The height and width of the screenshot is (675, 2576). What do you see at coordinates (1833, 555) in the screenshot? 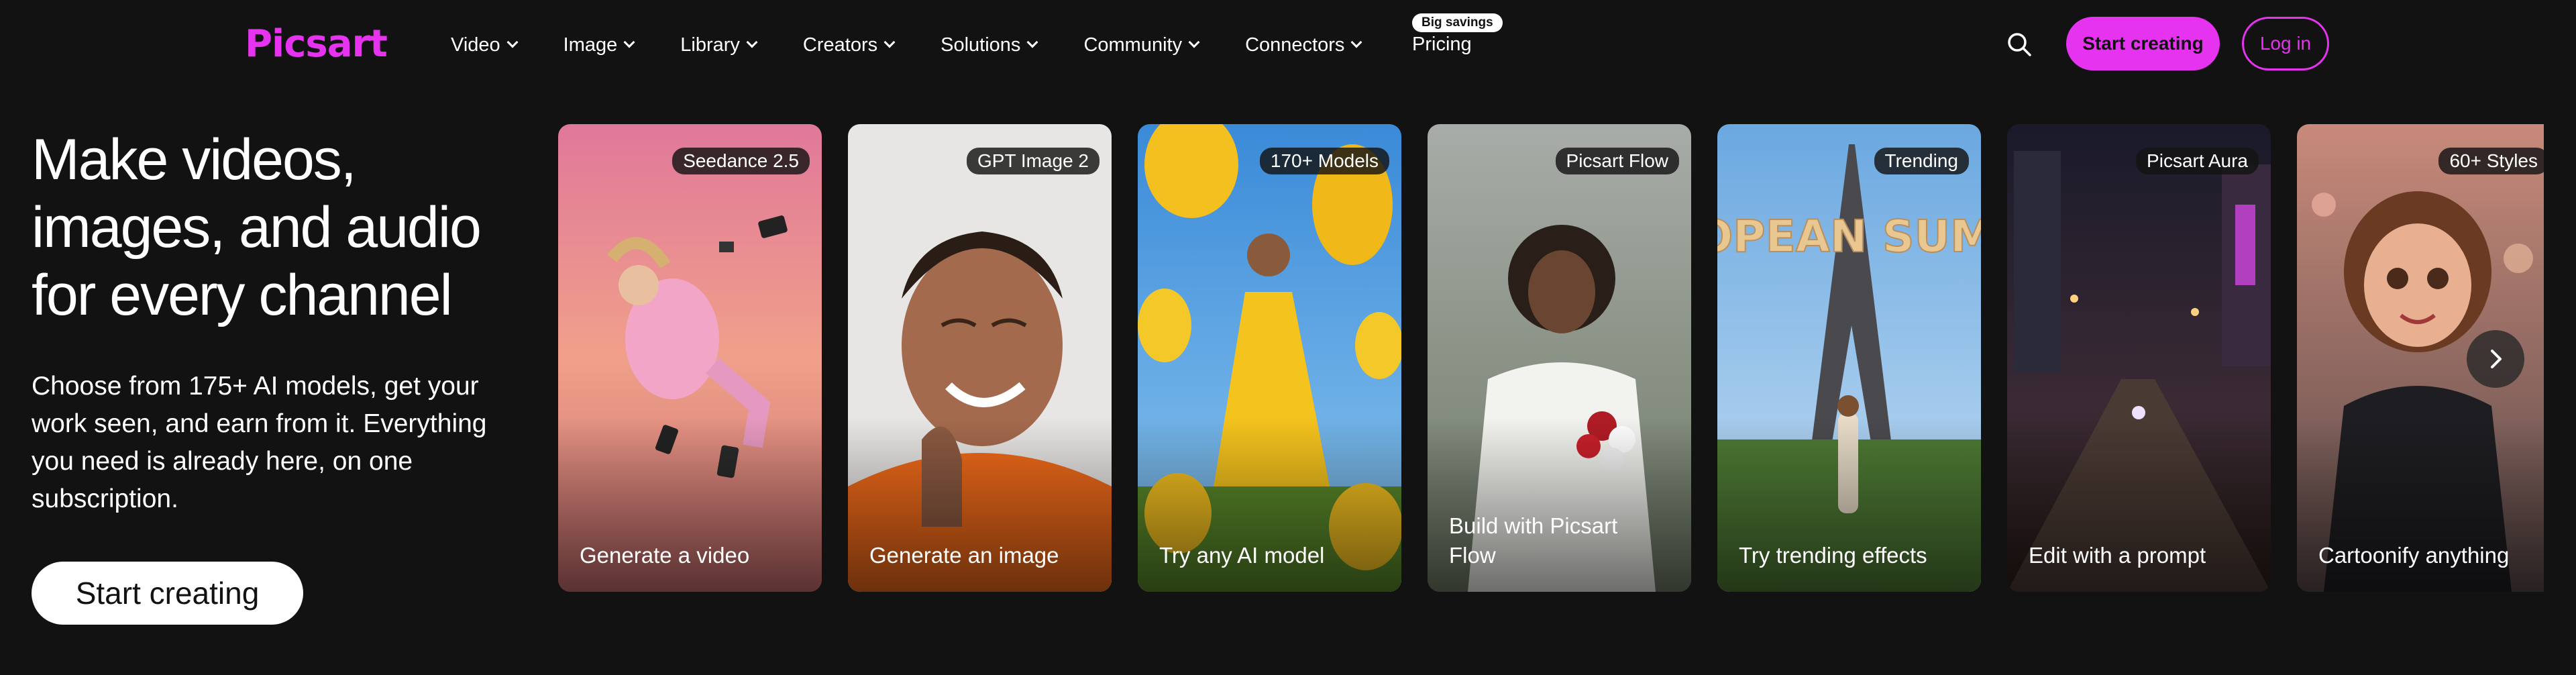
I see `card-caption: Try trending effects` at bounding box center [1833, 555].